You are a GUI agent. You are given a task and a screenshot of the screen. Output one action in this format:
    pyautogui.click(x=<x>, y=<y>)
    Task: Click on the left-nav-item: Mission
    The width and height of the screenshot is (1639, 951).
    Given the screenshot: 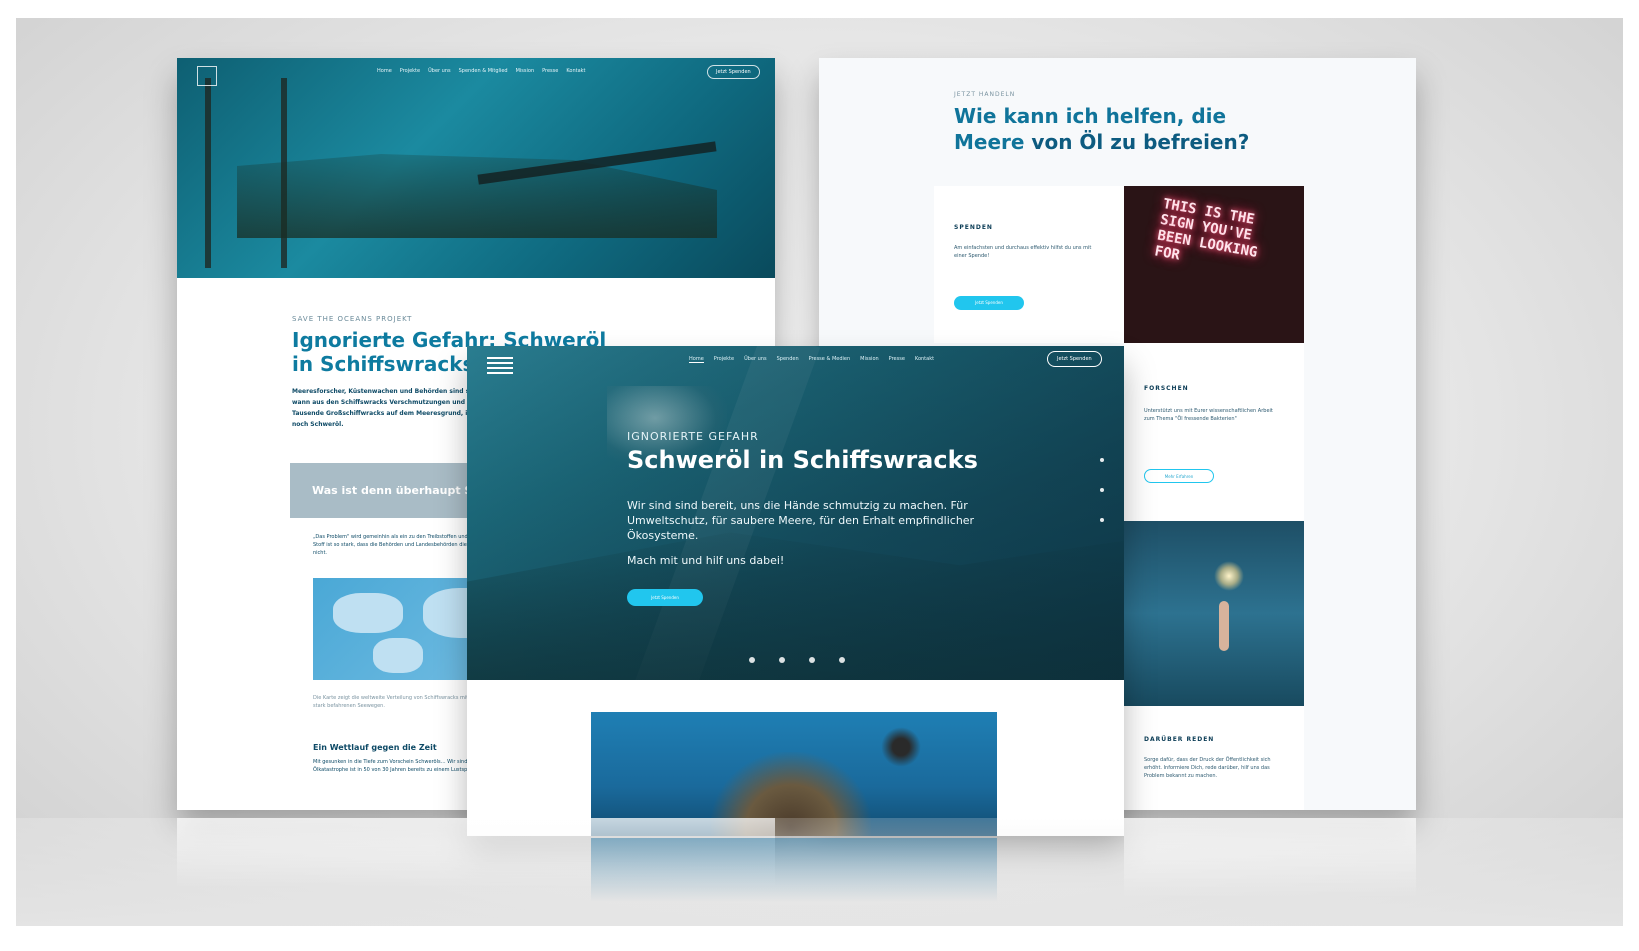 What is the action you would take?
    pyautogui.click(x=525, y=71)
    